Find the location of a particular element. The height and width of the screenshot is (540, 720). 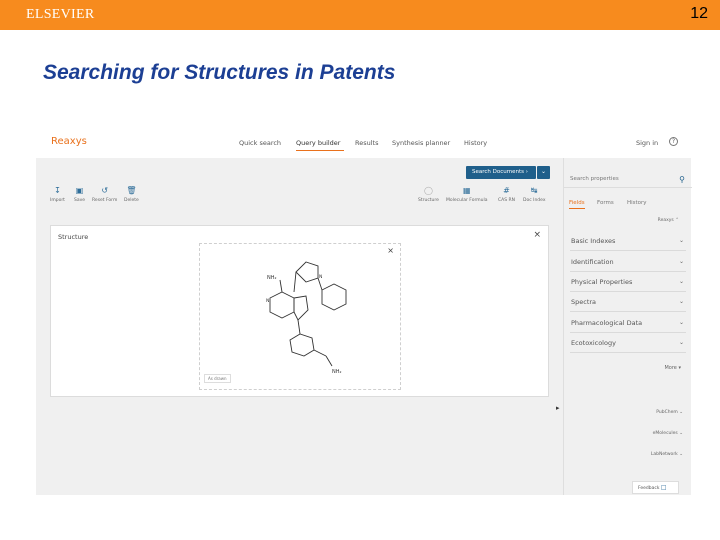

nav-results: Results is located at coordinates (366, 143).